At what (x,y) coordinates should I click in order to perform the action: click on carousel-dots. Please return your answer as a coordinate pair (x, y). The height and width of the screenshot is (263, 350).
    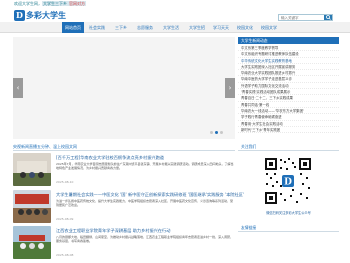
    Looking at the image, I should click on (217, 132).